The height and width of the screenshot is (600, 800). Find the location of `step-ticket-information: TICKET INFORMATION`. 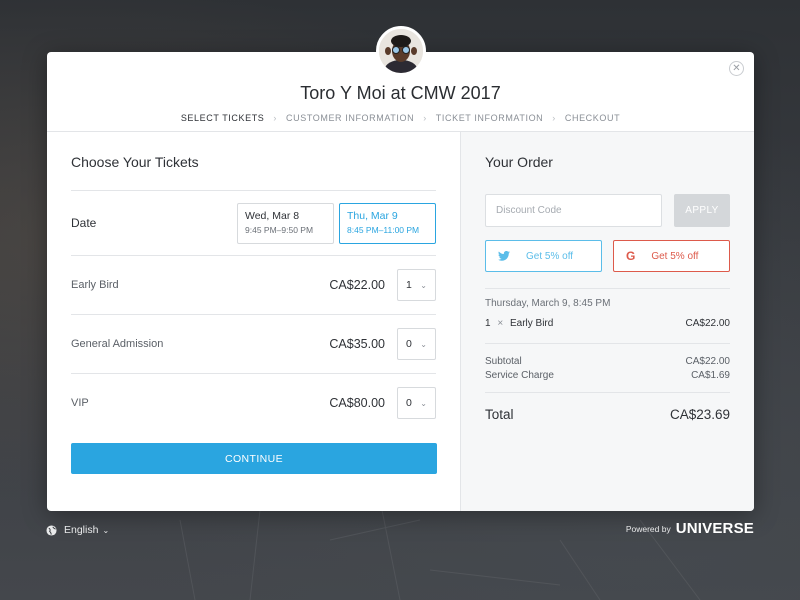

step-ticket-information: TICKET INFORMATION is located at coordinates (489, 118).